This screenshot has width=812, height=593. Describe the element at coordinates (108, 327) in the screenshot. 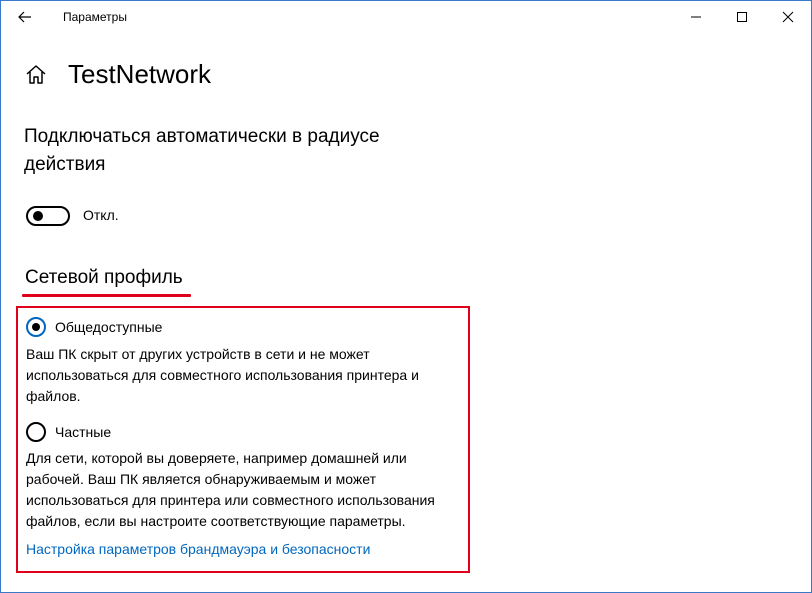

I see `radio-public-label: Общедоступные` at that location.